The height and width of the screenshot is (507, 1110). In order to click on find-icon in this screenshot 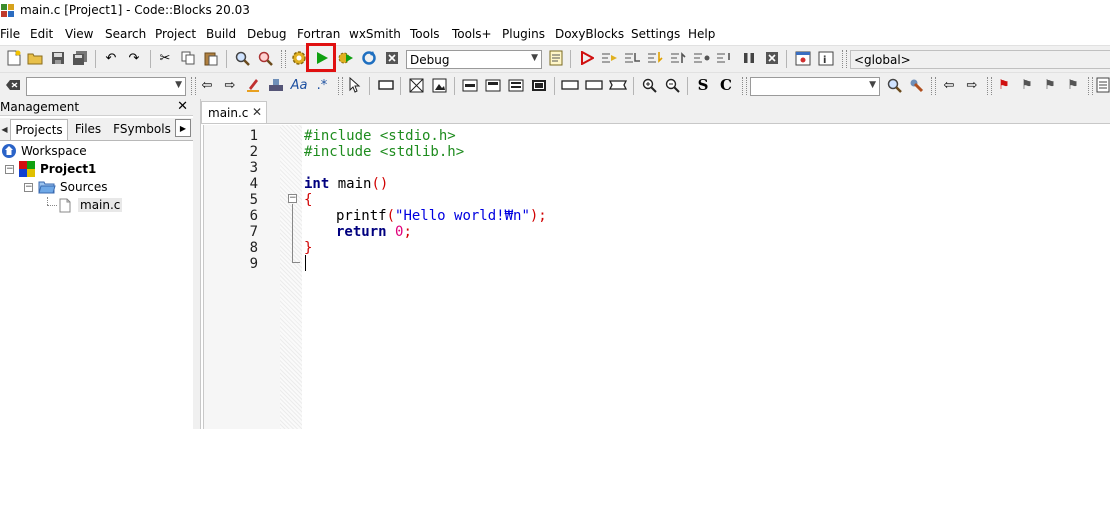, I will do `click(242, 58)`.